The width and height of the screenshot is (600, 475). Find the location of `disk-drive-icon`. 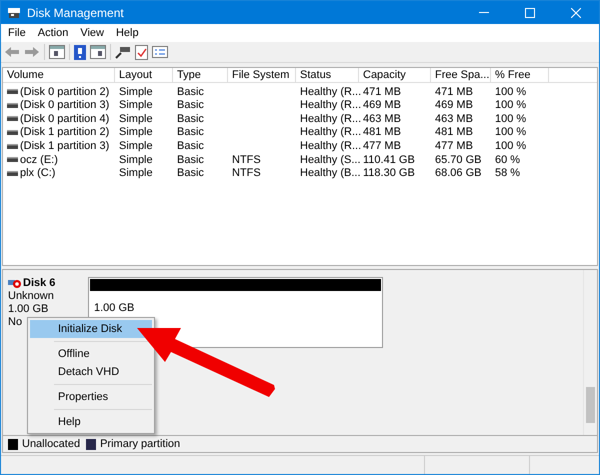

disk-drive-icon is located at coordinates (14, 12).